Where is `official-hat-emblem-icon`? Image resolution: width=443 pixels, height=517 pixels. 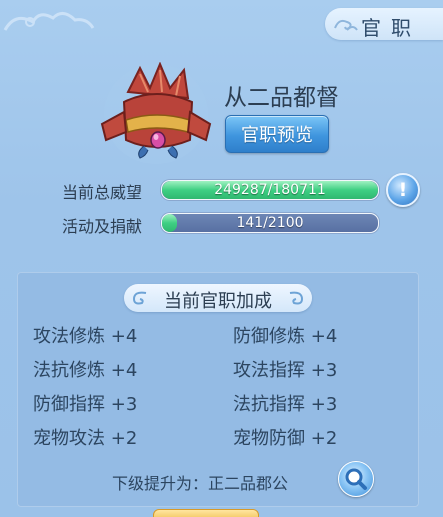
official-hat-emblem-icon is located at coordinates (156, 113).